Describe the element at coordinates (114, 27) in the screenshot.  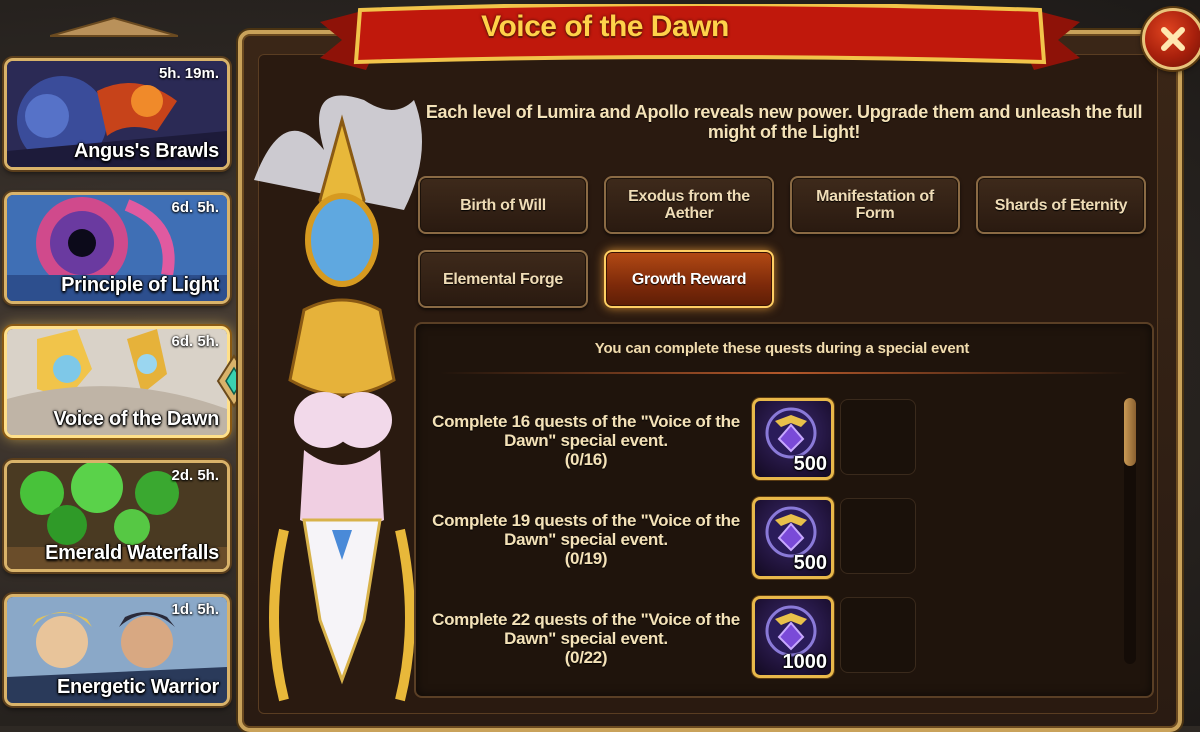
I see `scroll-up-arrow-icon` at that location.